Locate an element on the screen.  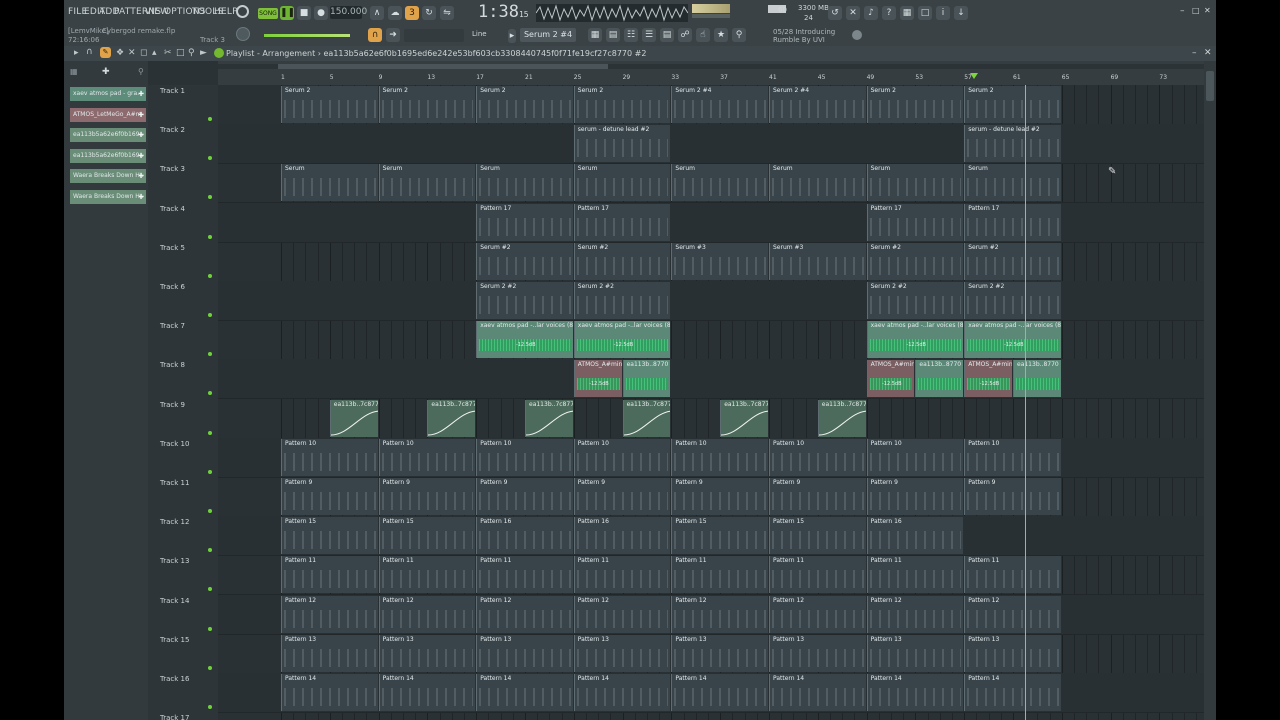
cart-icon: ⚲ is located at coordinates (739, 35).